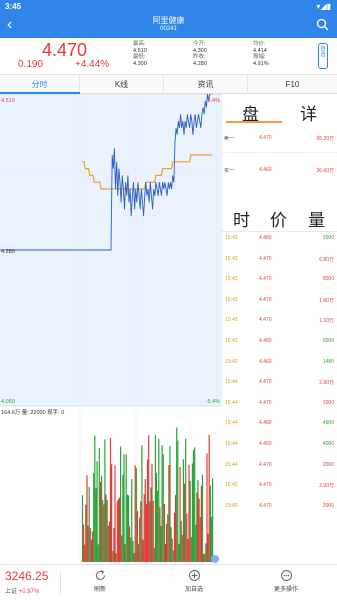  I want to click on trade-row: 15:44 4.460 4000, so click(279, 446).